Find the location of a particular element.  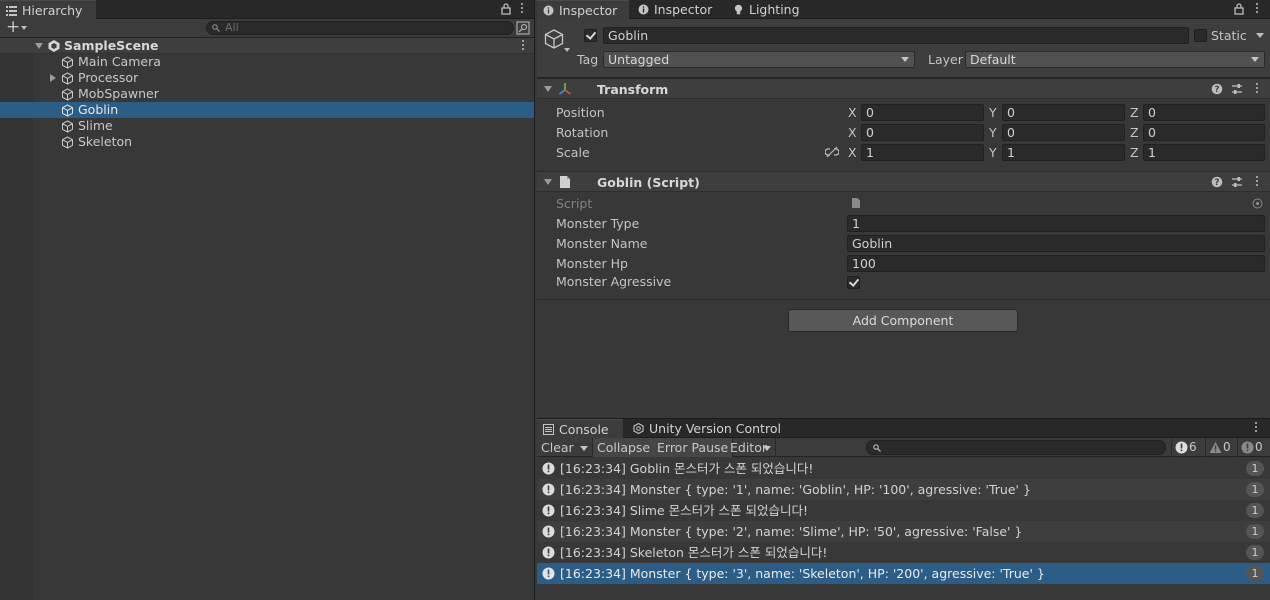

script-object-field is located at coordinates (1056, 203).